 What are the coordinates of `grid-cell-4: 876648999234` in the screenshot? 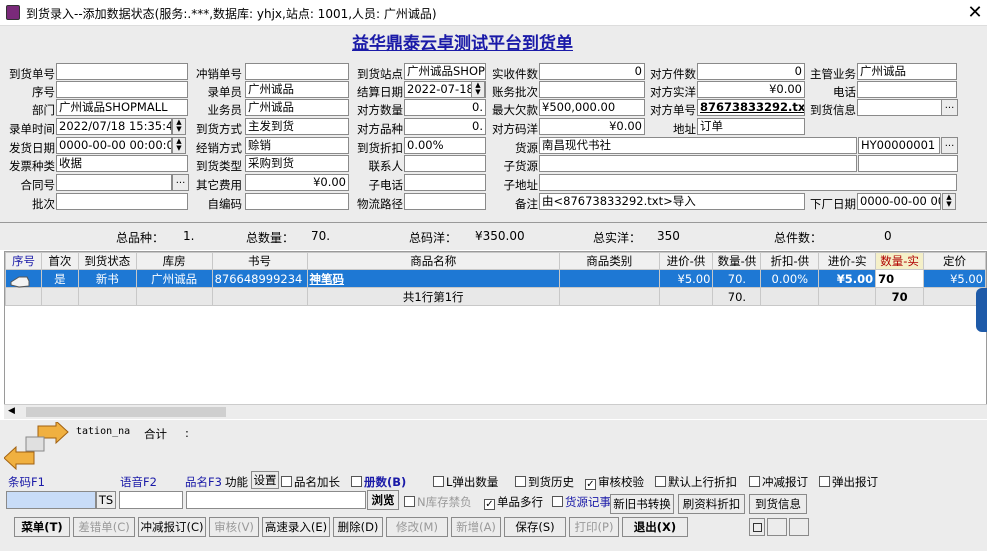 It's located at (259, 278).